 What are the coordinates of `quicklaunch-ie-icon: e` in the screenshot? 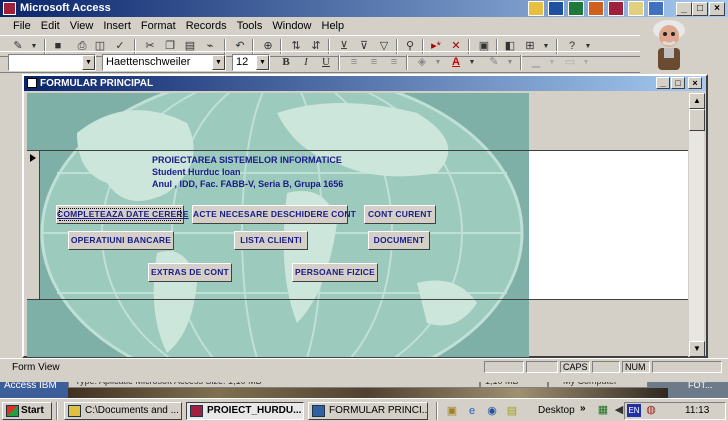 It's located at (472, 411).